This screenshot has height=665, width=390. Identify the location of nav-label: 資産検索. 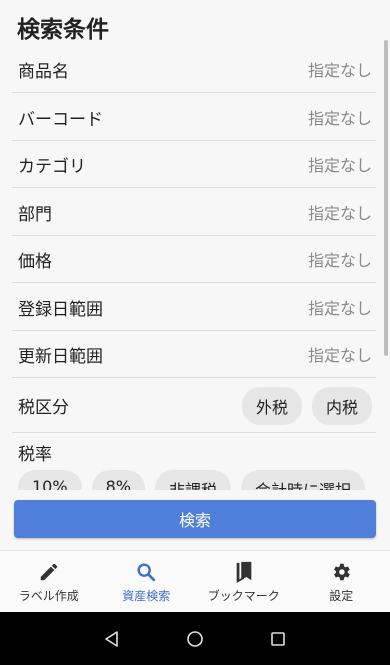
(146, 595).